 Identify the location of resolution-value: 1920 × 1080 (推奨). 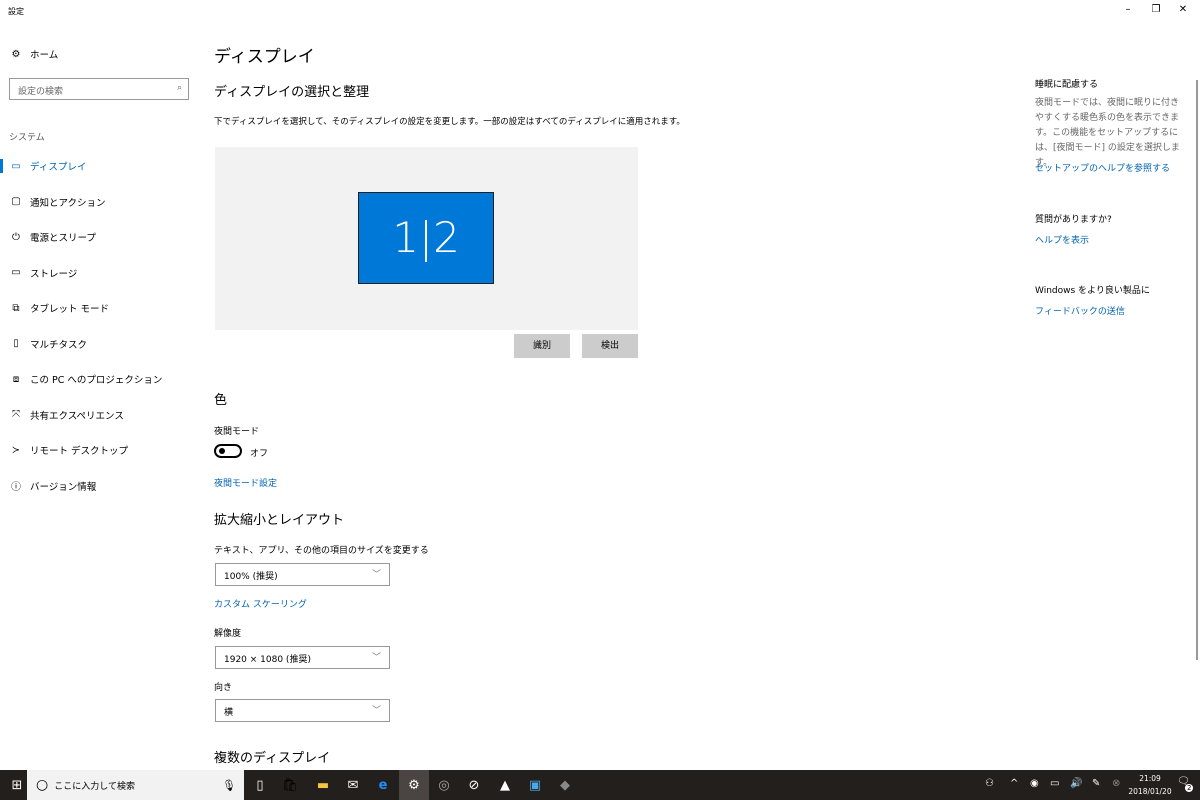
(267, 660).